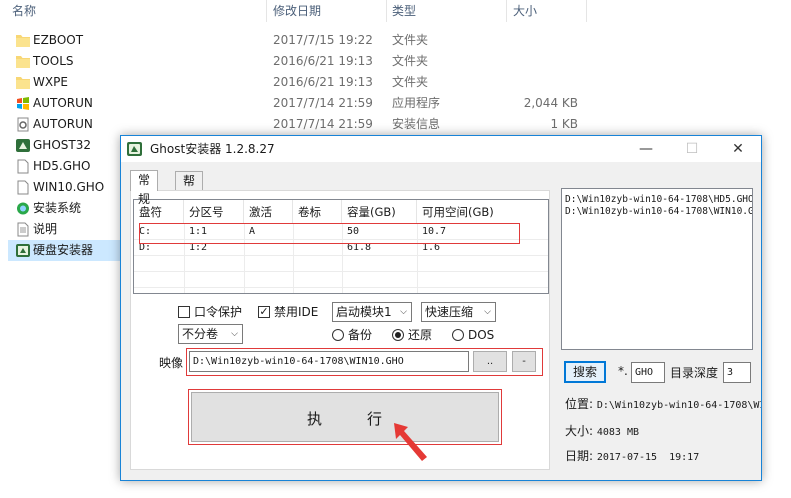 The image size is (791, 498). What do you see at coordinates (678, 405) in the screenshot?
I see `location-value: D:\Win10zyb-win10-64-1708\WIN10.GHO` at bounding box center [678, 405].